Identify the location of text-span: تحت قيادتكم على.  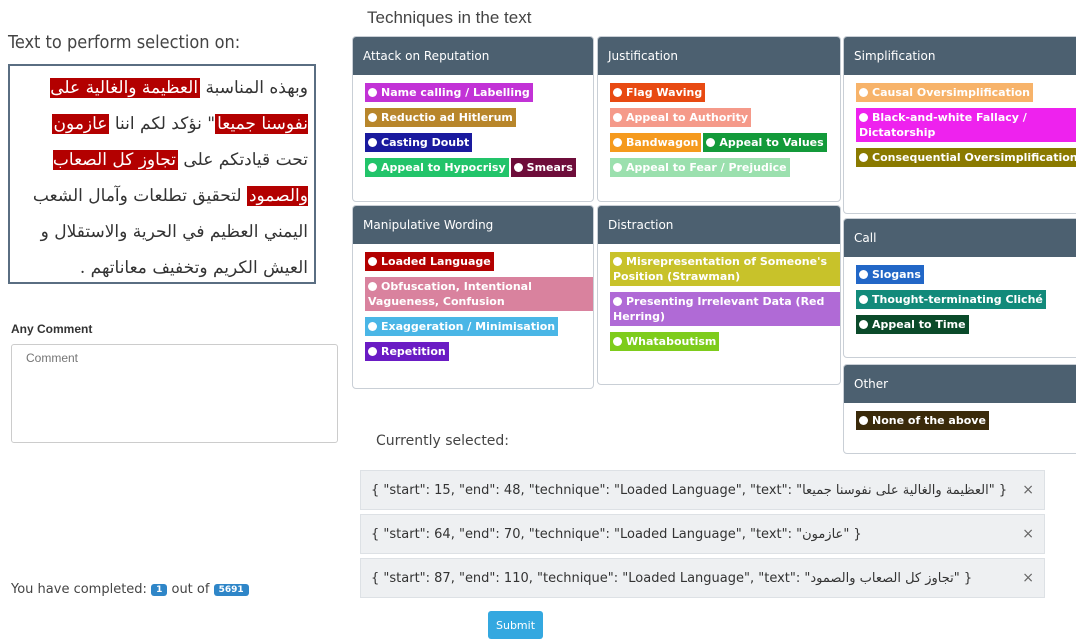
(243, 160).